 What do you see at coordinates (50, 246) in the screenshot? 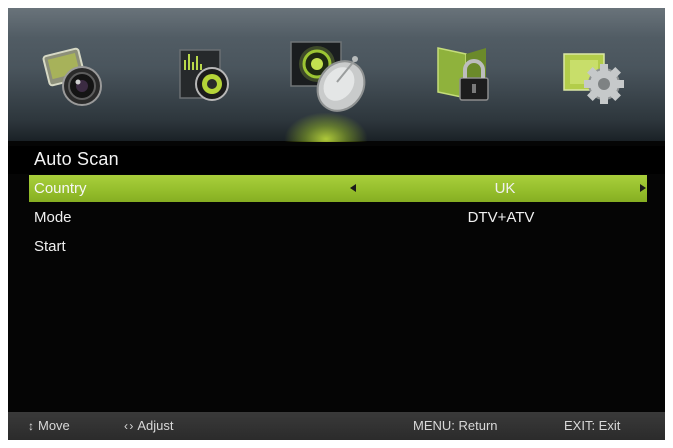
I see `option-label: Start` at bounding box center [50, 246].